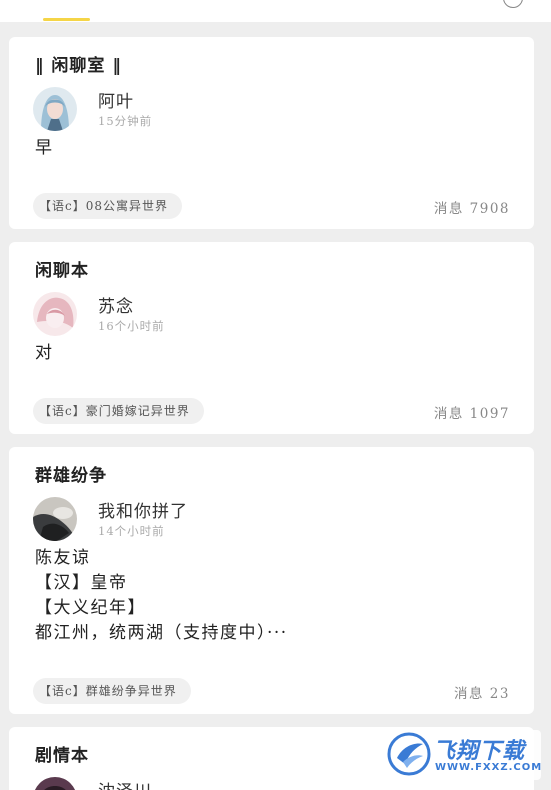  Describe the element at coordinates (63, 558) in the screenshot. I see `content-line: 陈友谅` at that location.